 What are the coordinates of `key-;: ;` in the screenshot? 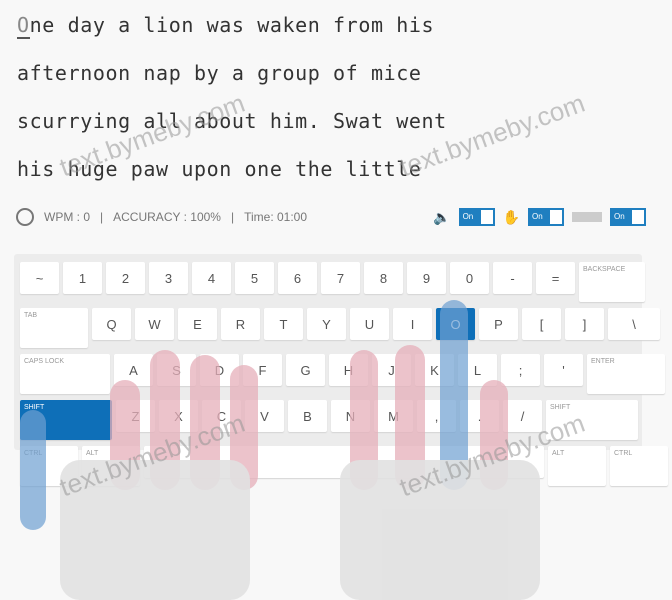 It's located at (520, 370).